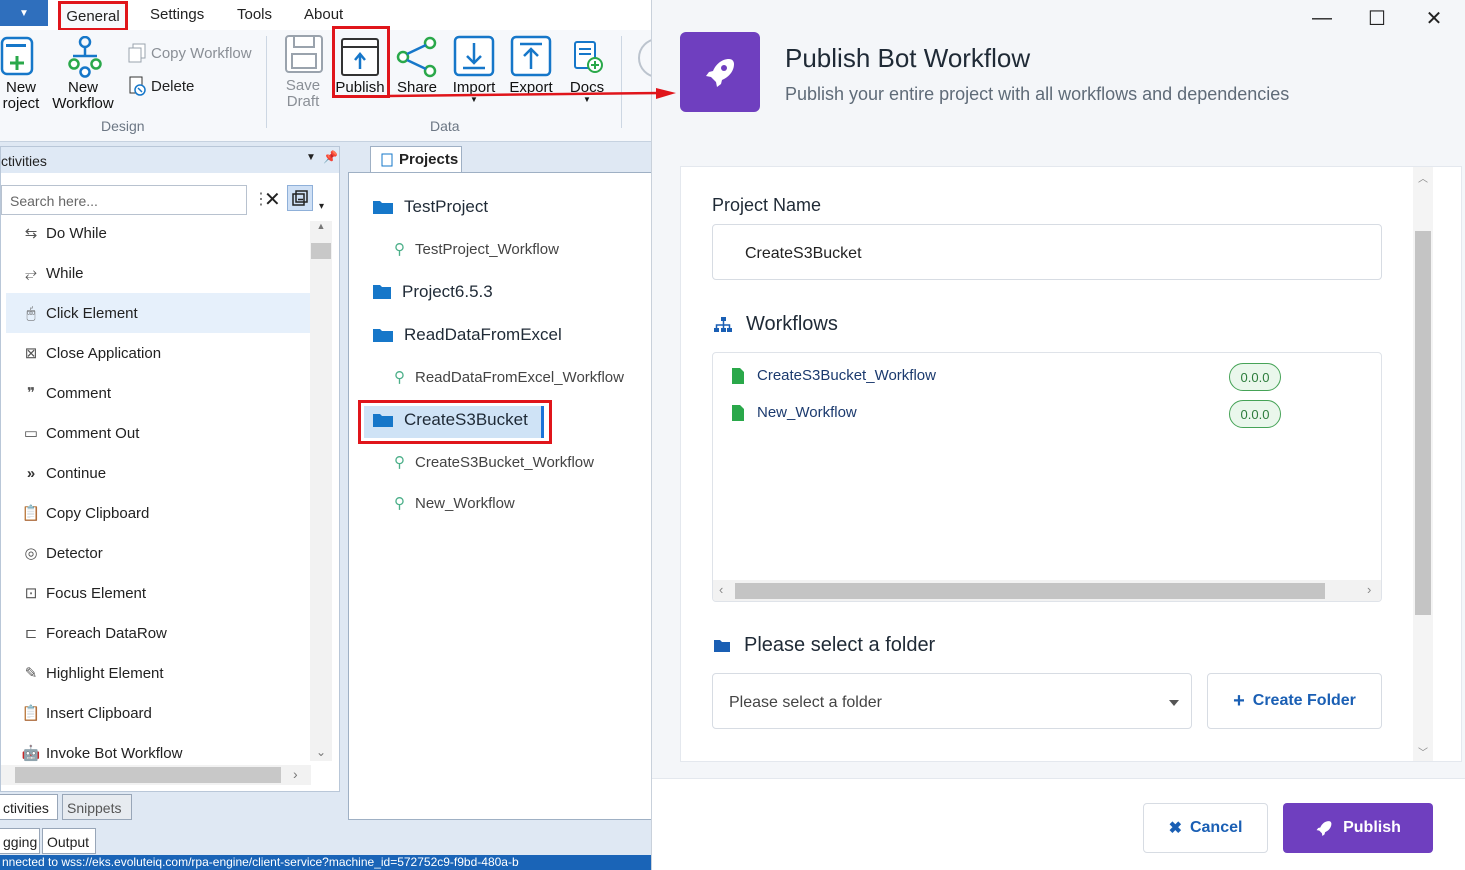 The width and height of the screenshot is (1465, 870). I want to click on filter-dropdown-icon: ▾, so click(321, 206).